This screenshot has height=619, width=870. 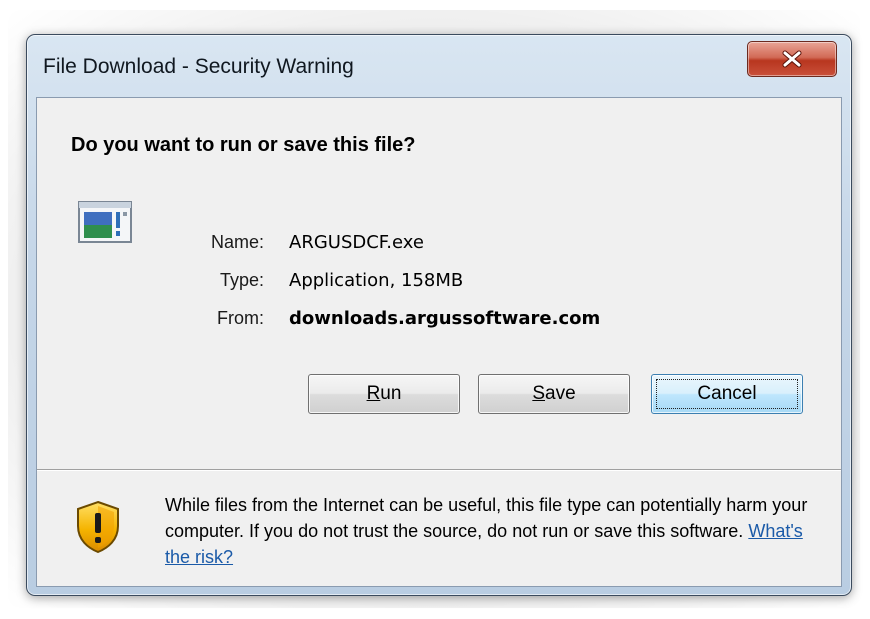 I want to click on close-icon, so click(x=792, y=59).